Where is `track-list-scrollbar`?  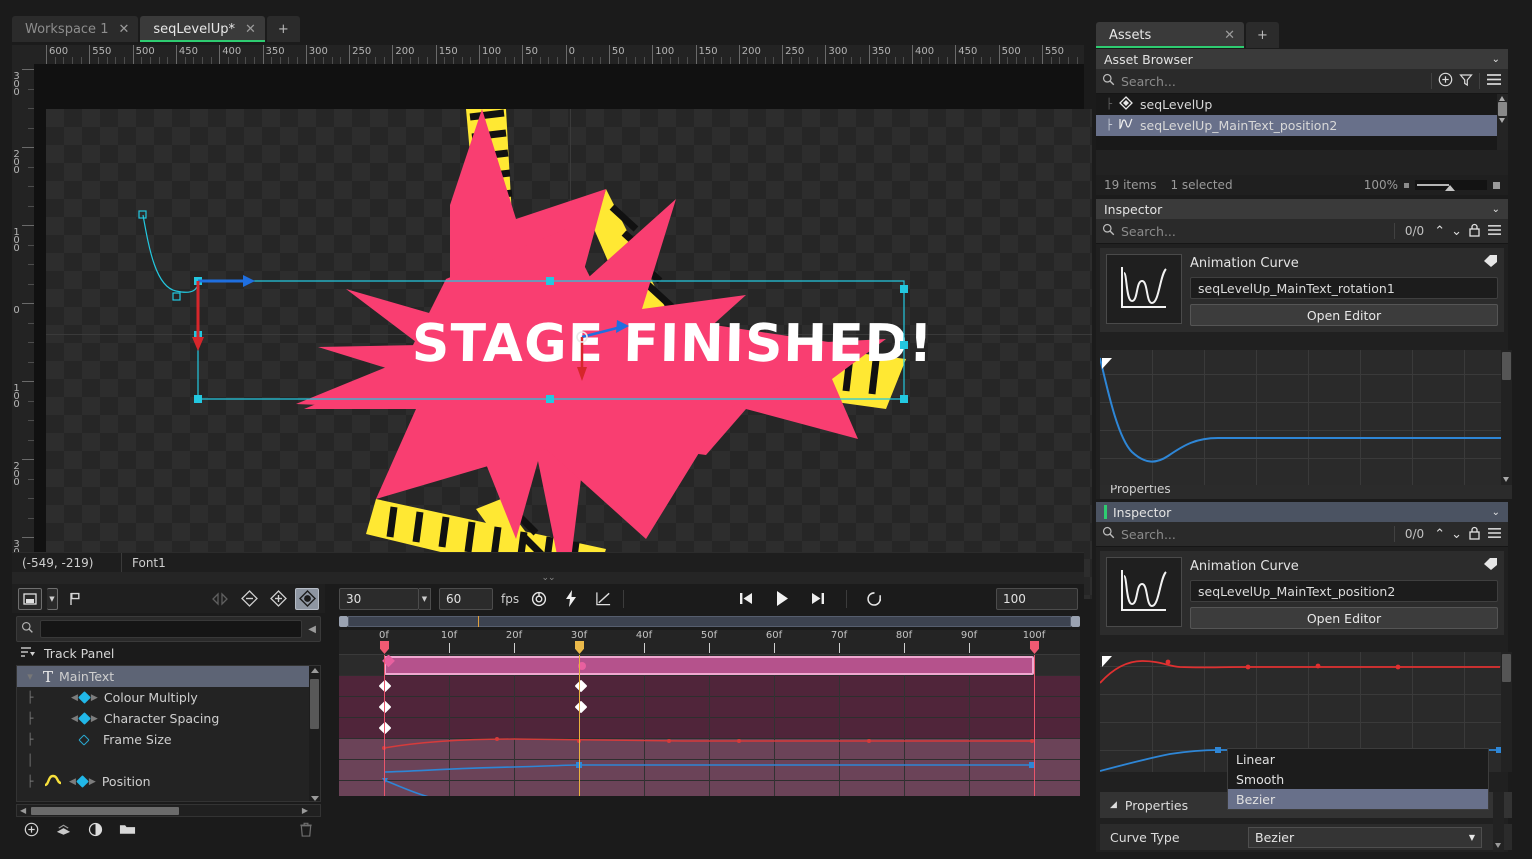
track-list-scrollbar is located at coordinates (314, 733).